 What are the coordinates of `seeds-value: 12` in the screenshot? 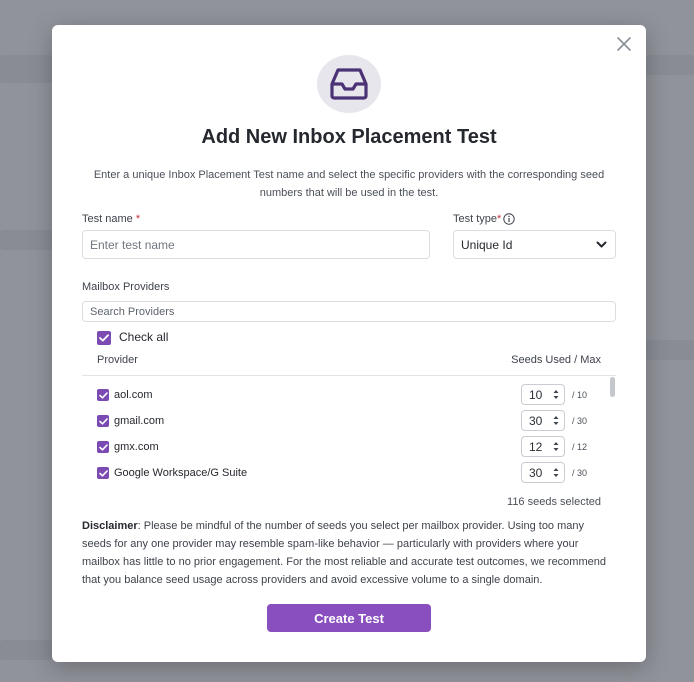 It's located at (536, 446).